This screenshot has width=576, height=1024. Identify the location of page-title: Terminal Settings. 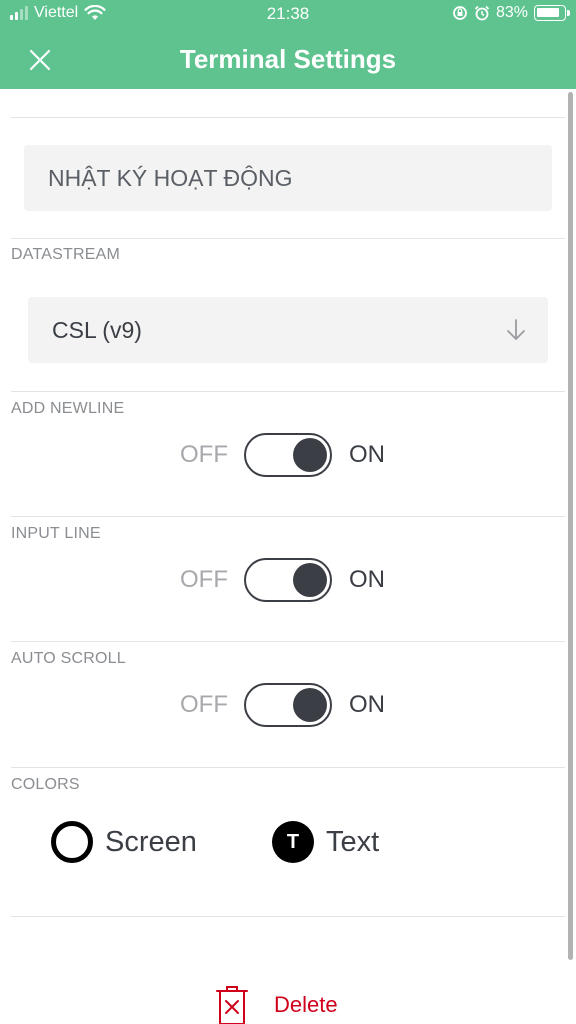
(288, 59).